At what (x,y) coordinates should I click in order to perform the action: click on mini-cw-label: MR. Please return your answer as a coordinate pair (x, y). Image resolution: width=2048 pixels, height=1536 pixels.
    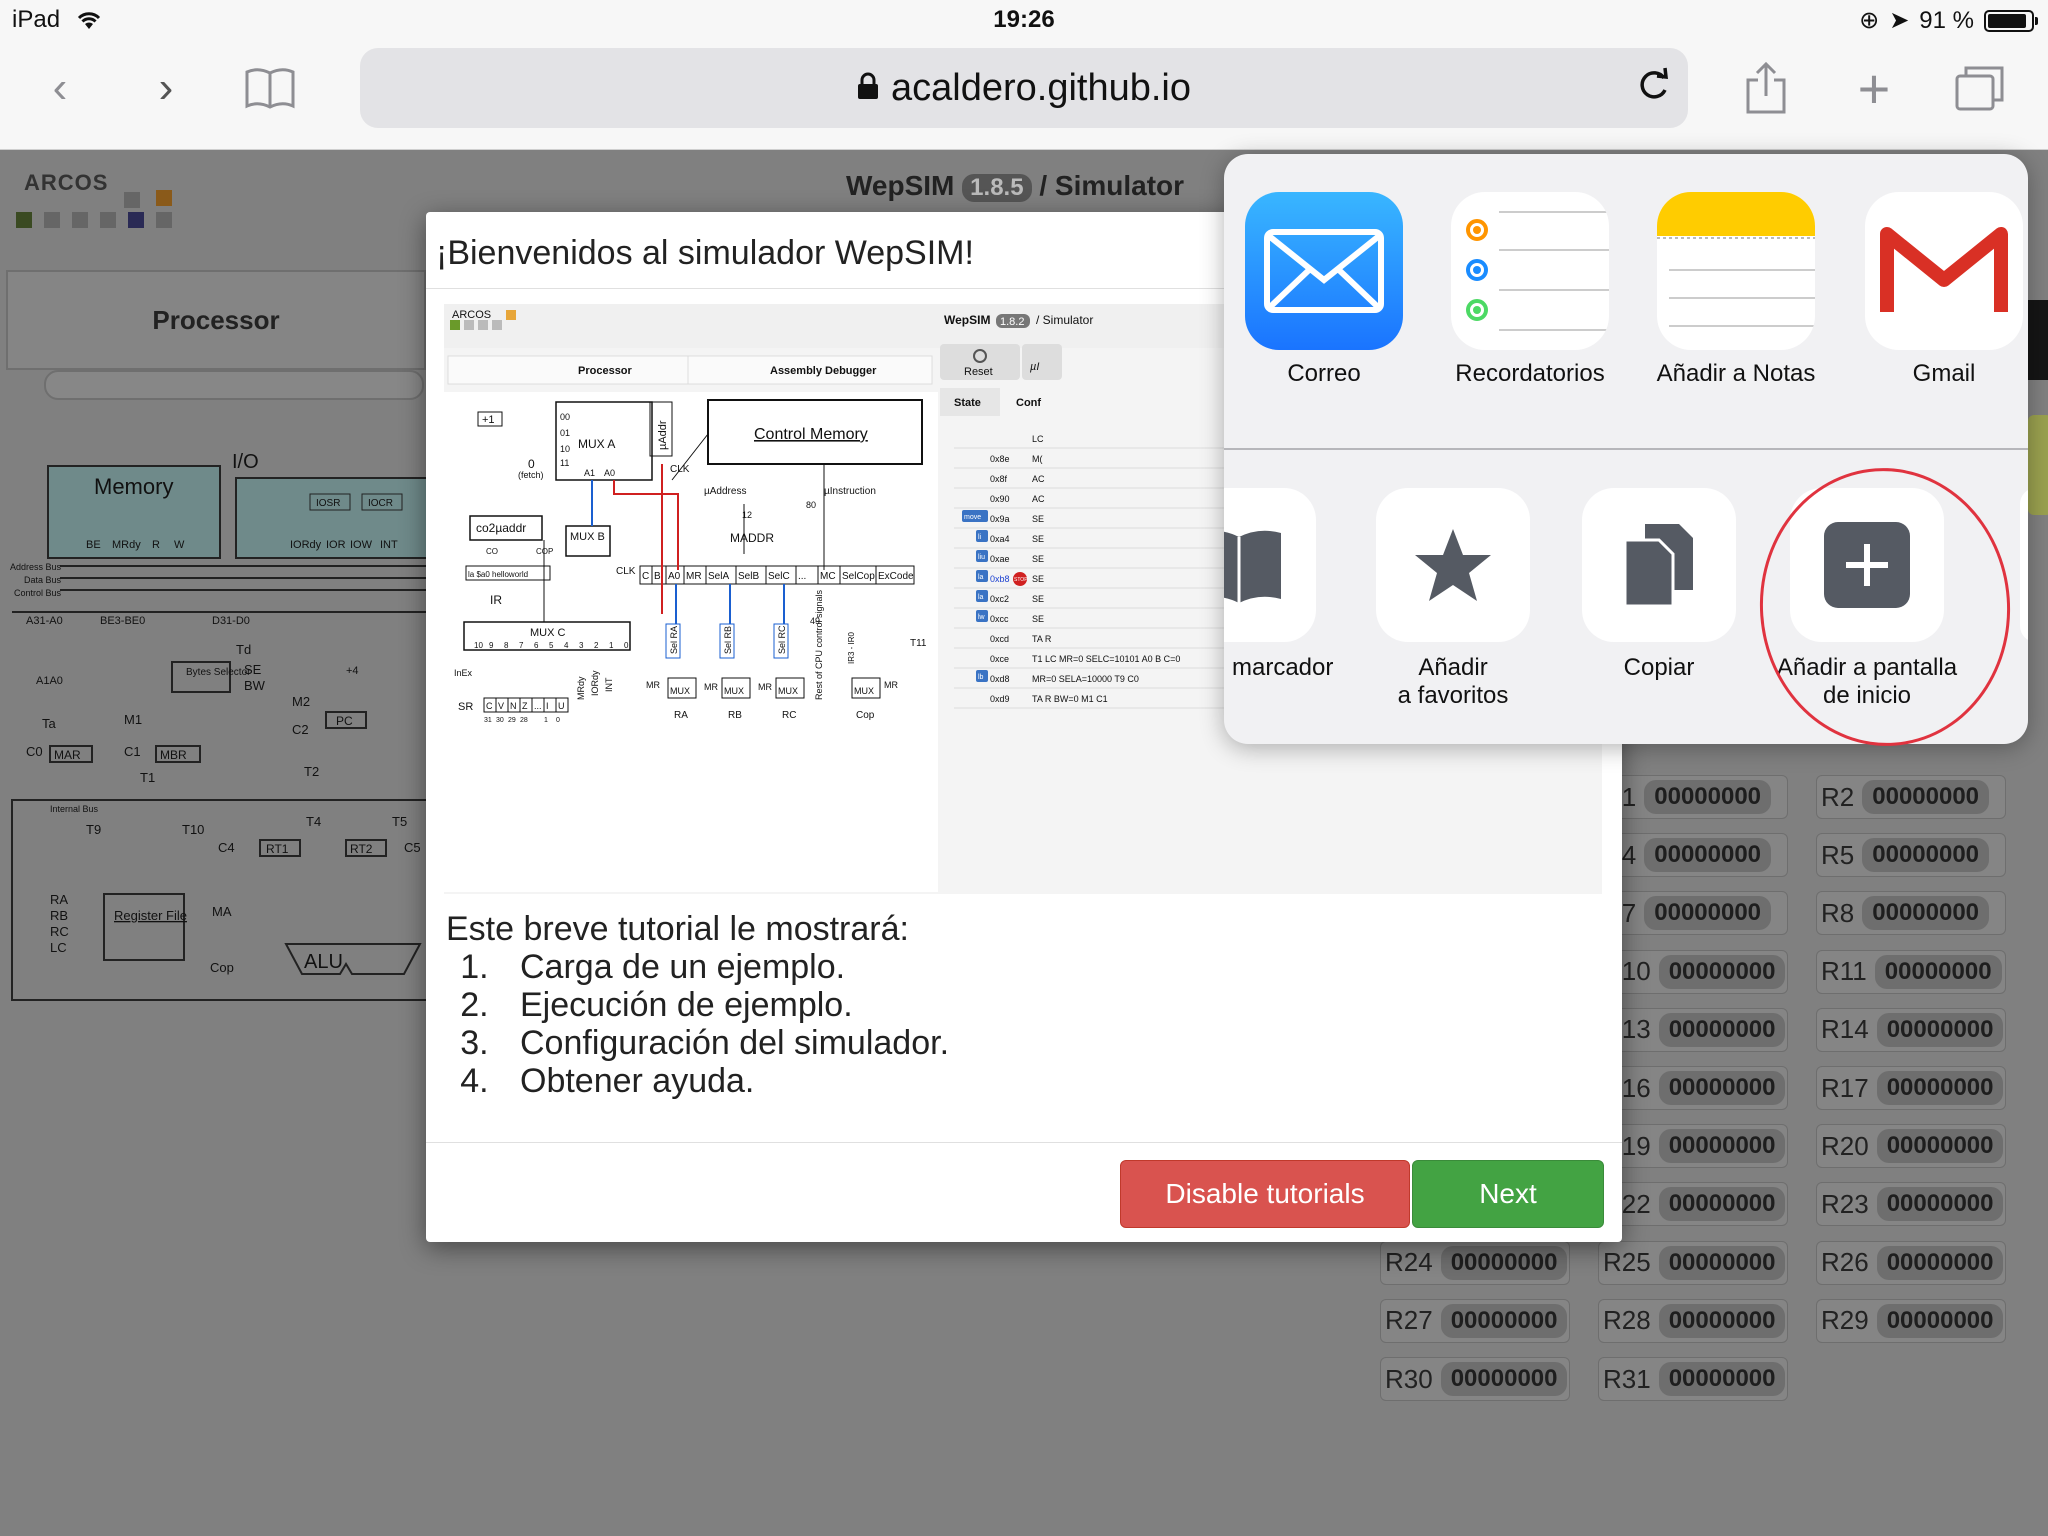
    Looking at the image, I should click on (694, 576).